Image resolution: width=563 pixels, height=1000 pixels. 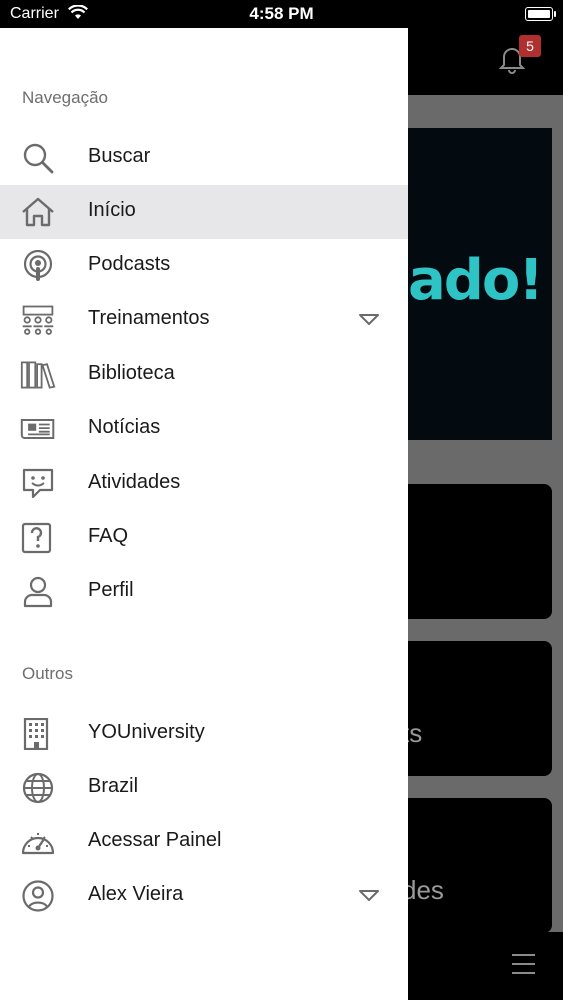 What do you see at coordinates (134, 482) in the screenshot?
I see `nav-item-label: Atividades` at bounding box center [134, 482].